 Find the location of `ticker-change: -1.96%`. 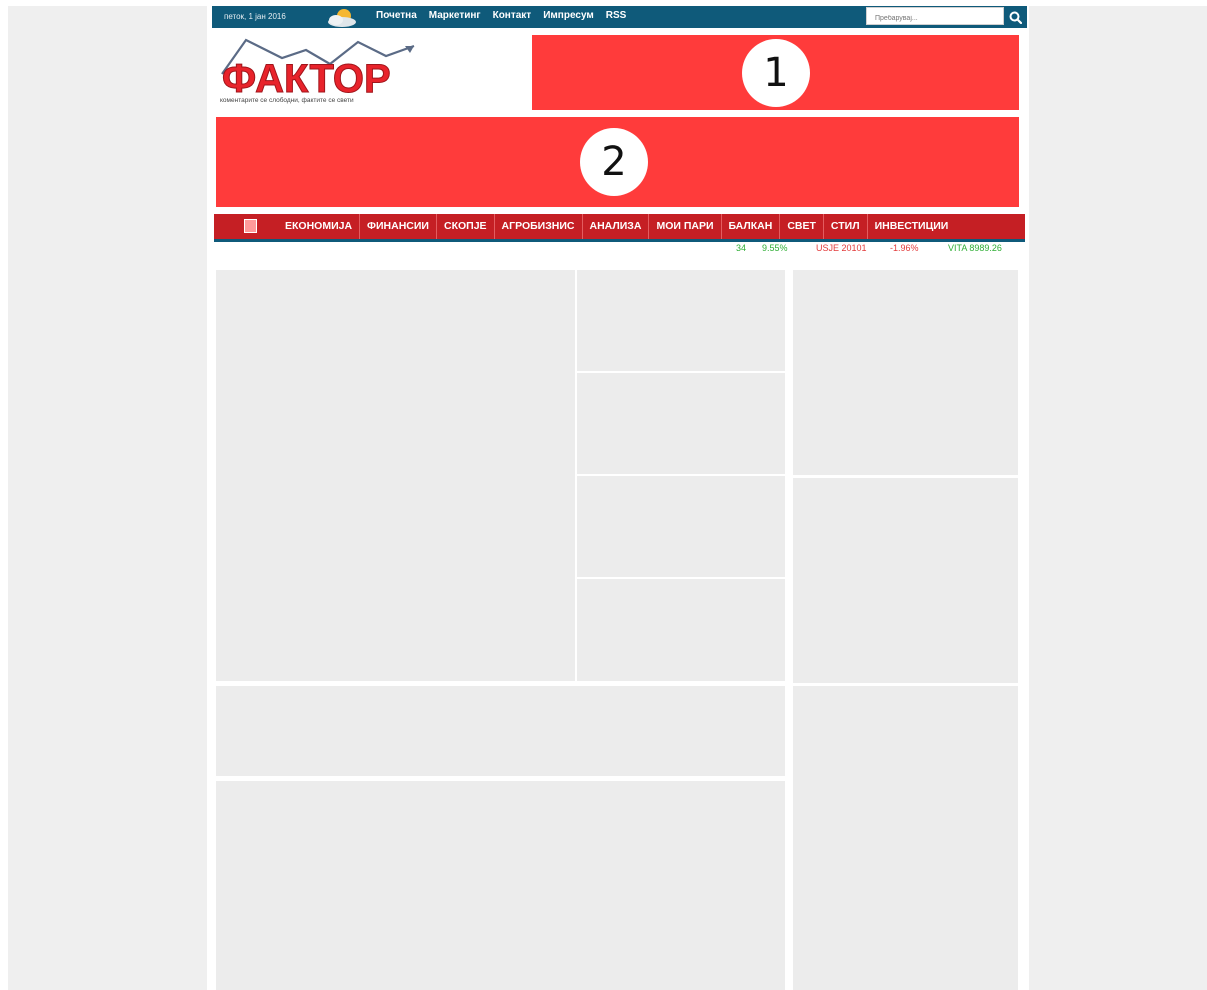

ticker-change: -1.96% is located at coordinates (904, 248).